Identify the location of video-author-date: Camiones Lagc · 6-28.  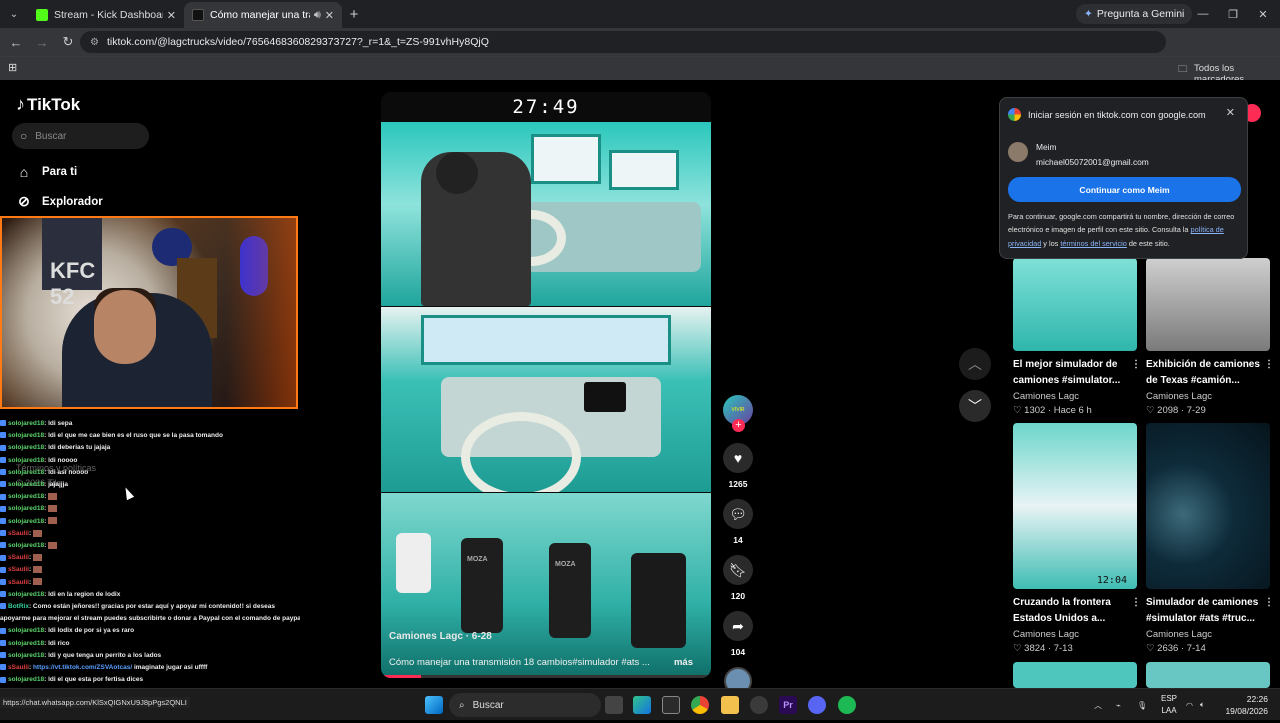
(440, 636).